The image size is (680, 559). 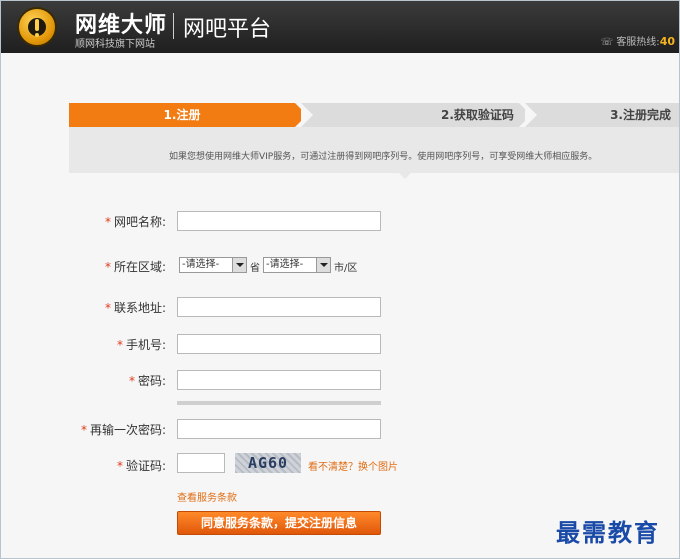 I want to click on exclamation-logo-icon, so click(x=37, y=27).